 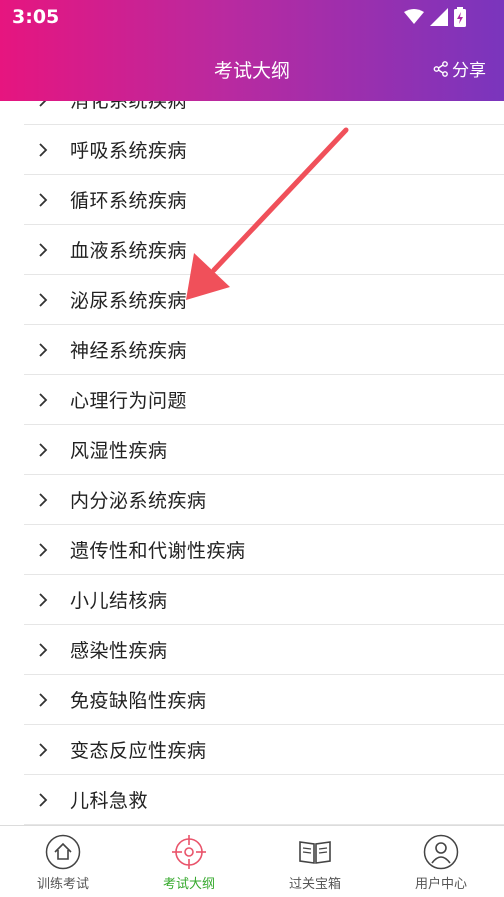 I want to click on list-item-label: 血液系统疾病, so click(x=129, y=251).